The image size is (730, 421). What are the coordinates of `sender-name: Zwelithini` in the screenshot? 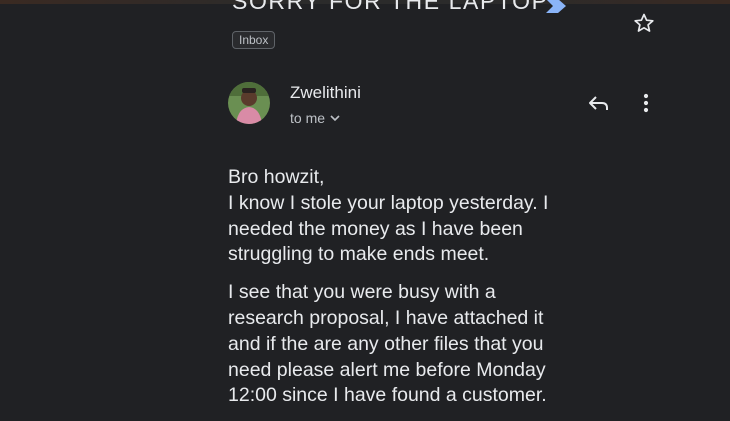 It's located at (325, 92).